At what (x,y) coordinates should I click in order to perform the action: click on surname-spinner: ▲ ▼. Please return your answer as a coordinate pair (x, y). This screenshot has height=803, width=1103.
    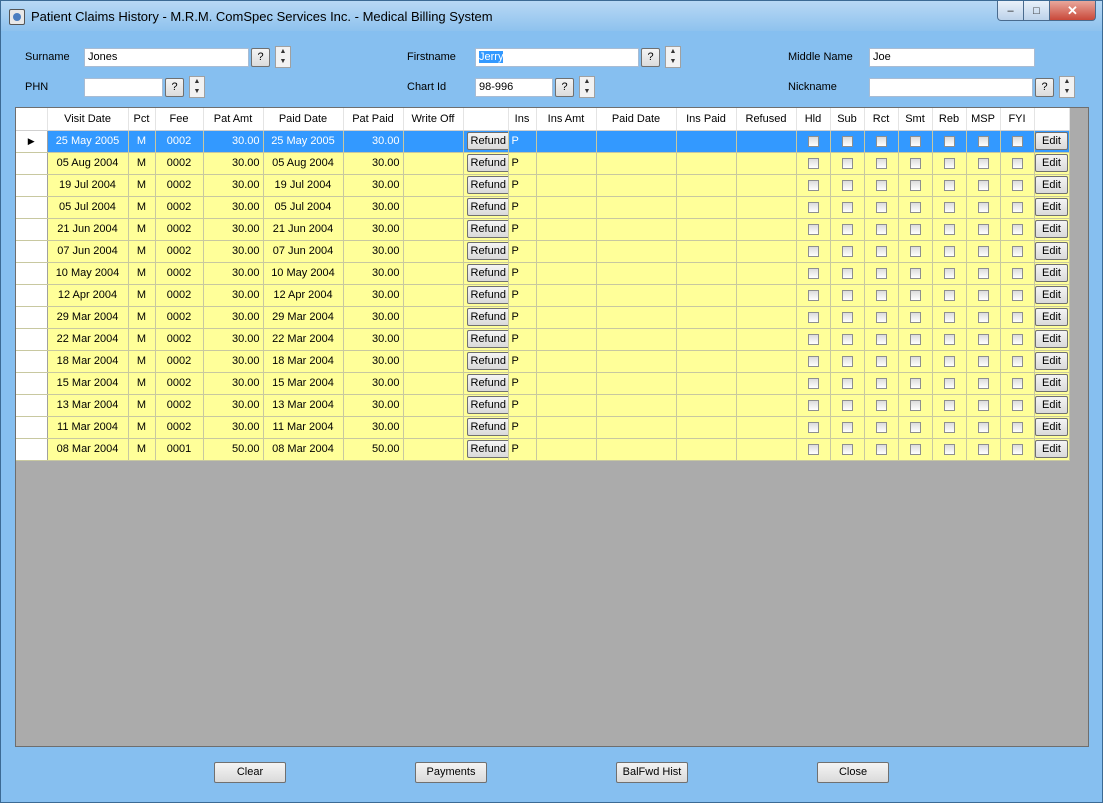
    Looking at the image, I should click on (283, 57).